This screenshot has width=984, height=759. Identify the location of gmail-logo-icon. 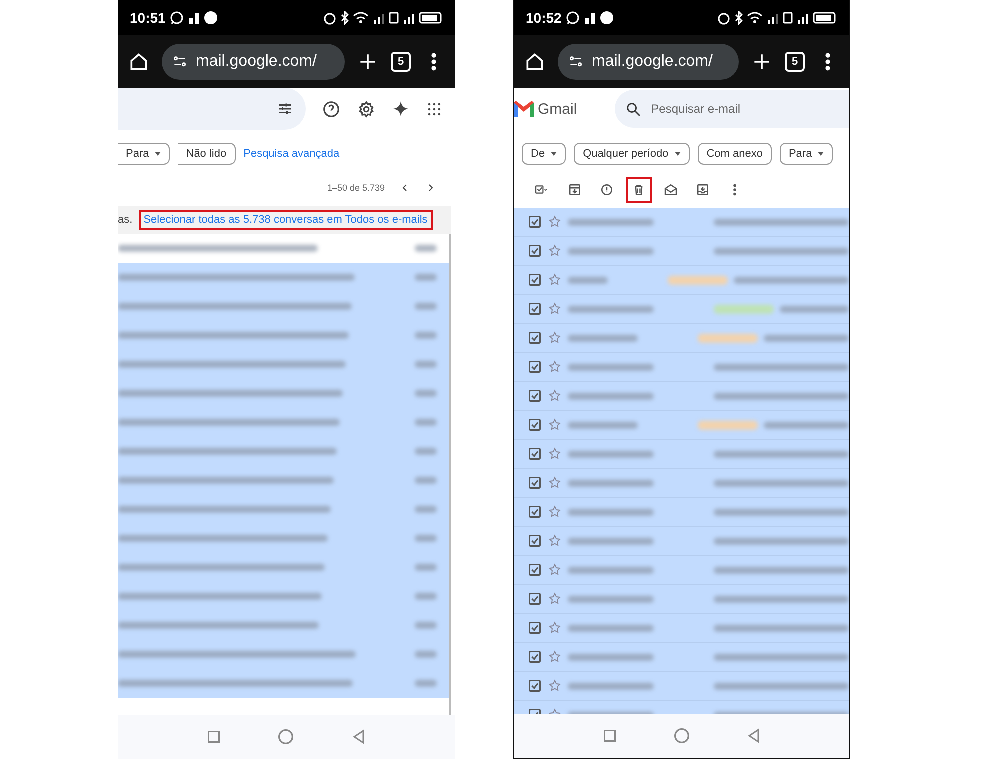
(524, 109).